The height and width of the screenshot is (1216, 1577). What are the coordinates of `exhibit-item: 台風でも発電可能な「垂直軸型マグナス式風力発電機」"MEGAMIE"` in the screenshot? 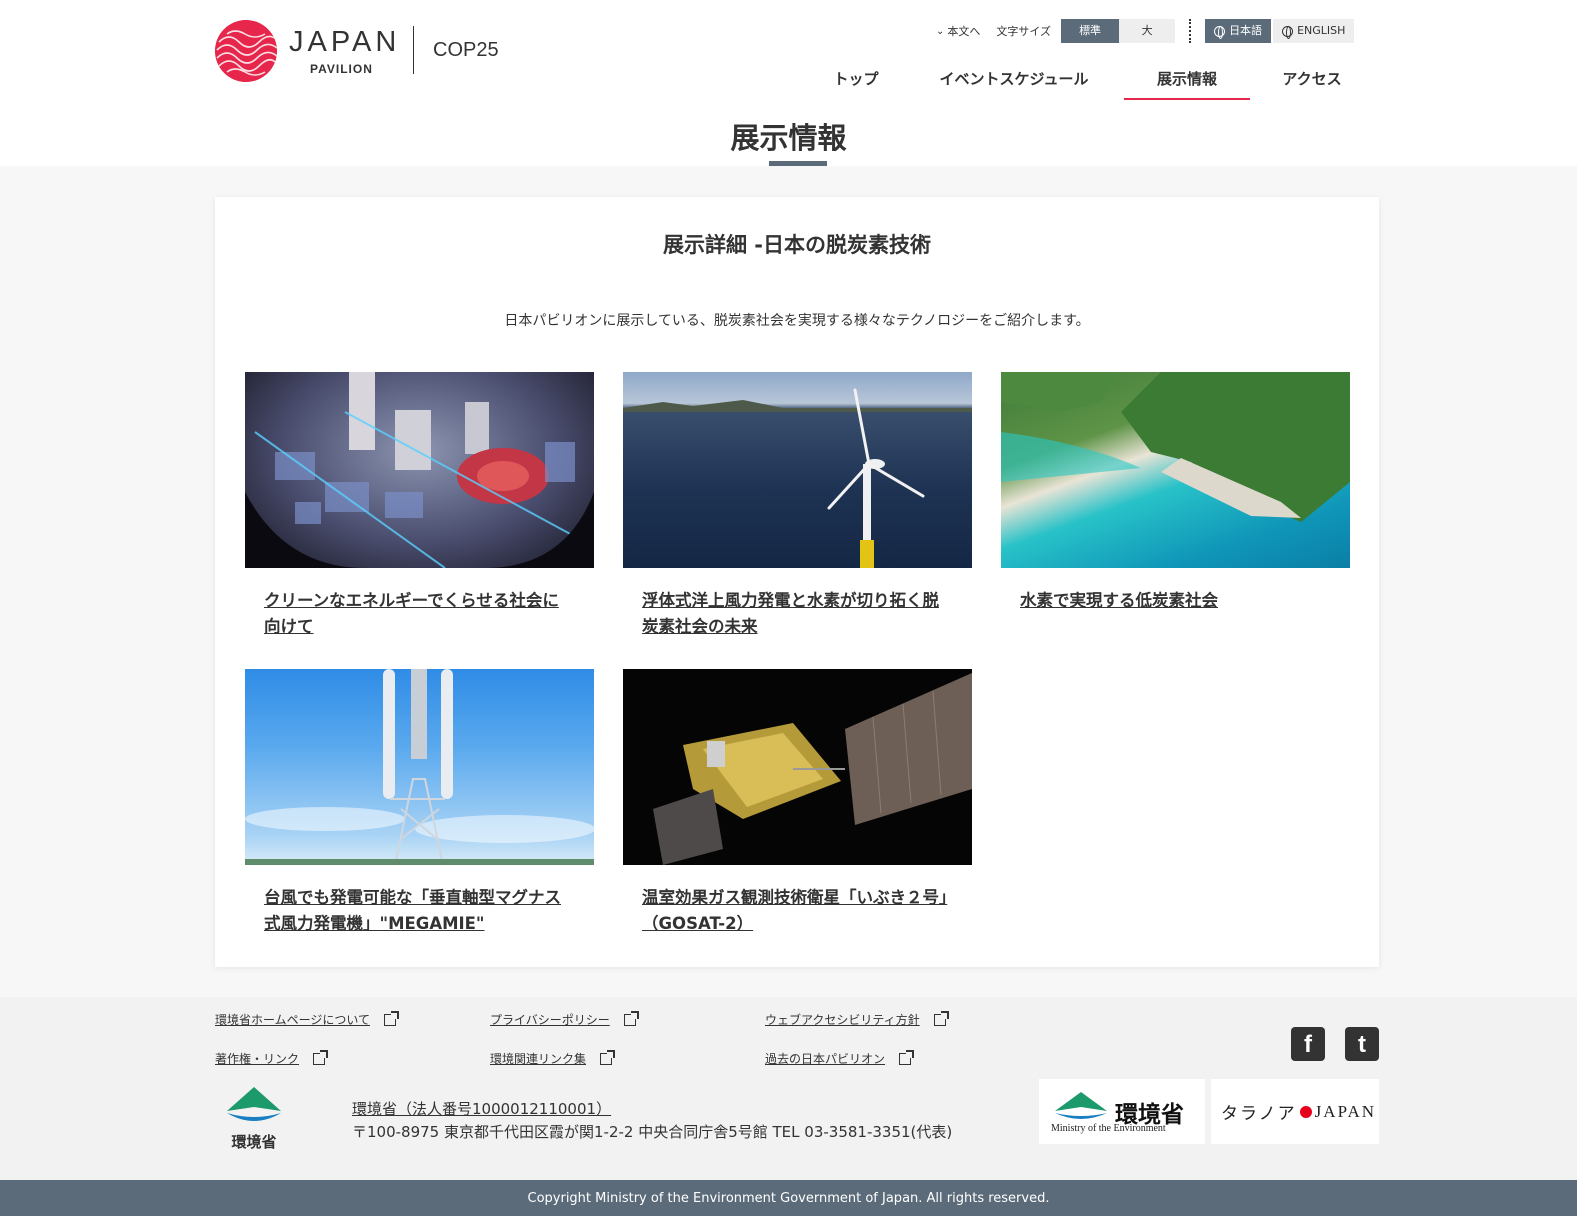 It's located at (419, 803).